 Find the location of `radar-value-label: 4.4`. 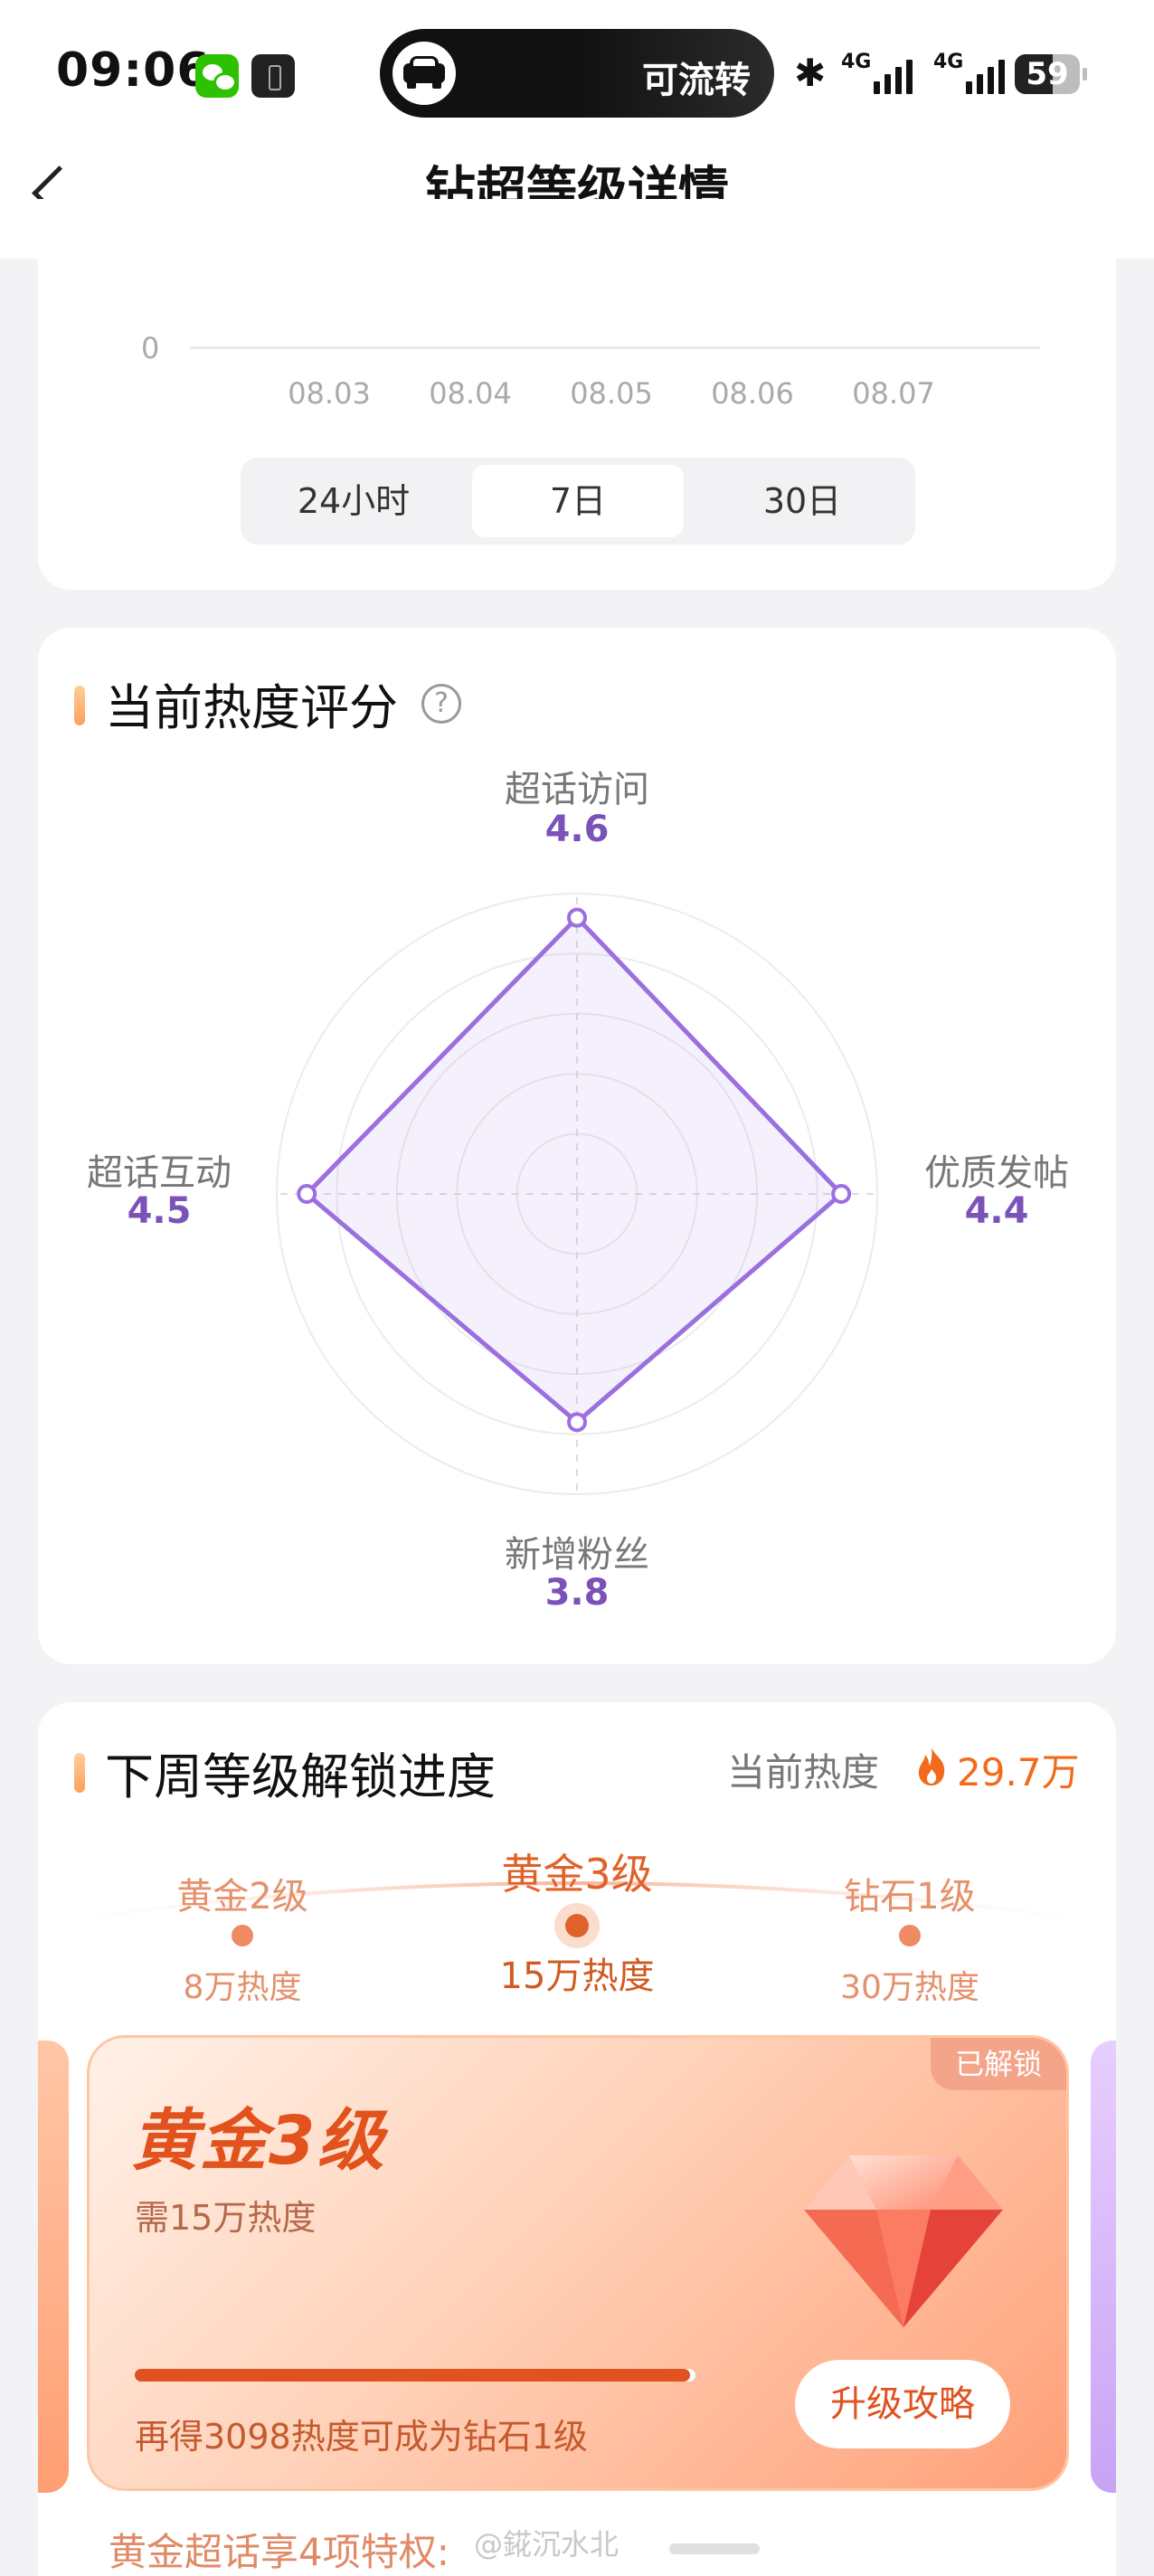

radar-value-label: 4.4 is located at coordinates (997, 1211).